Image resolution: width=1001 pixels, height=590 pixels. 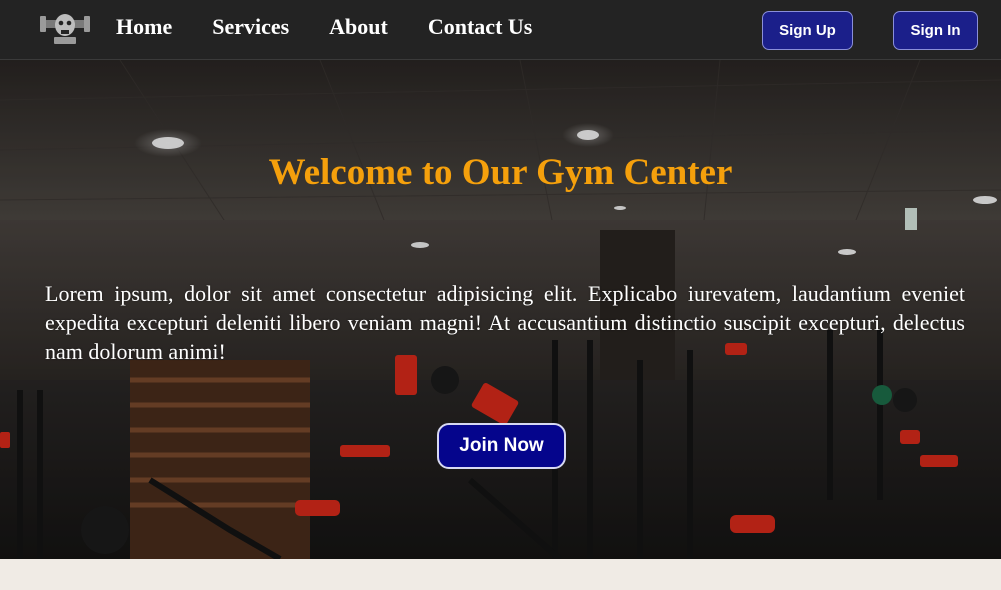 What do you see at coordinates (807, 30) in the screenshot?
I see `sign-up-button: Sign Up` at bounding box center [807, 30].